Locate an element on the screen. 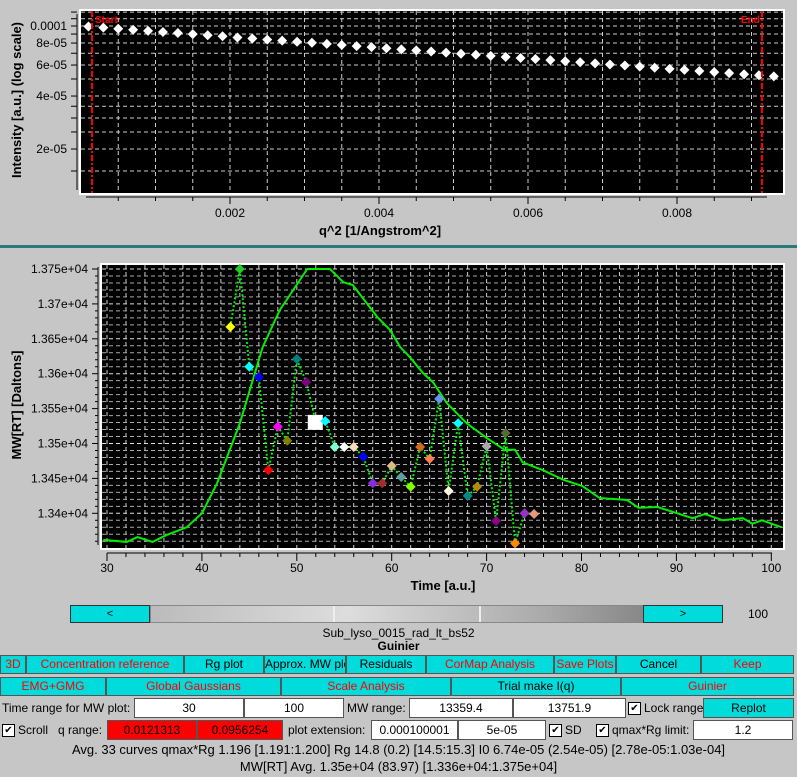  qmaxrg-input: 1.2 is located at coordinates (743, 730).